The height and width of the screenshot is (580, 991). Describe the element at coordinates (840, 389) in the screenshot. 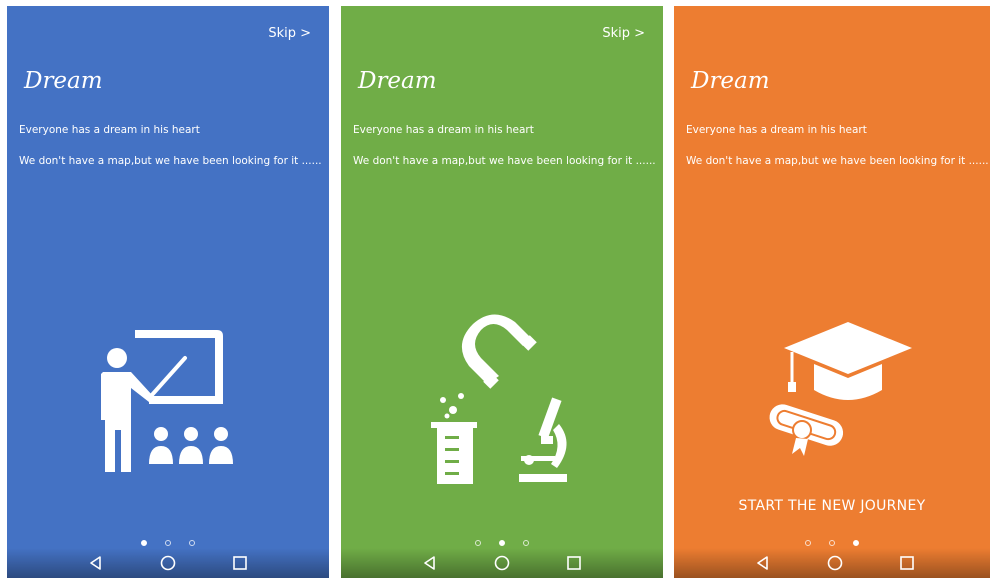

I see `graduation-cap-diploma-icon` at that location.